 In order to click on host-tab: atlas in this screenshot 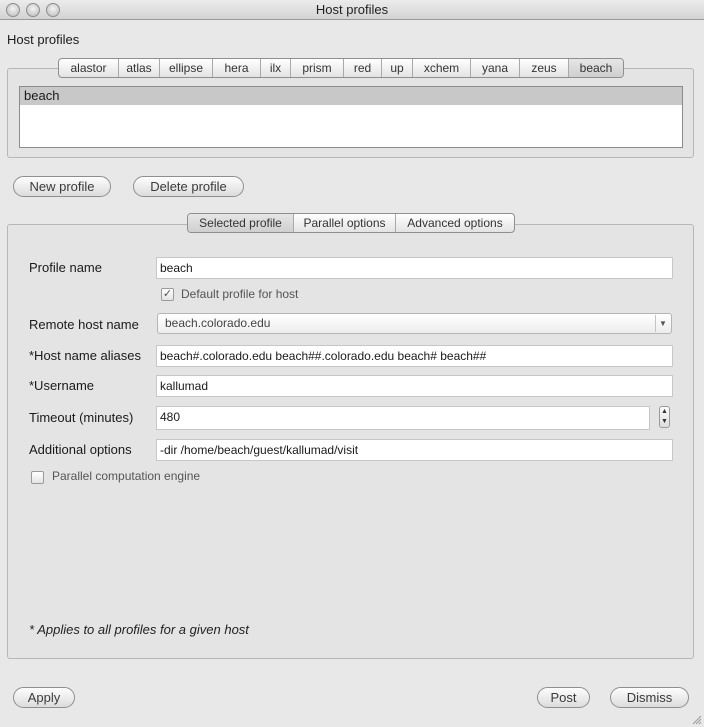, I will do `click(139, 68)`.